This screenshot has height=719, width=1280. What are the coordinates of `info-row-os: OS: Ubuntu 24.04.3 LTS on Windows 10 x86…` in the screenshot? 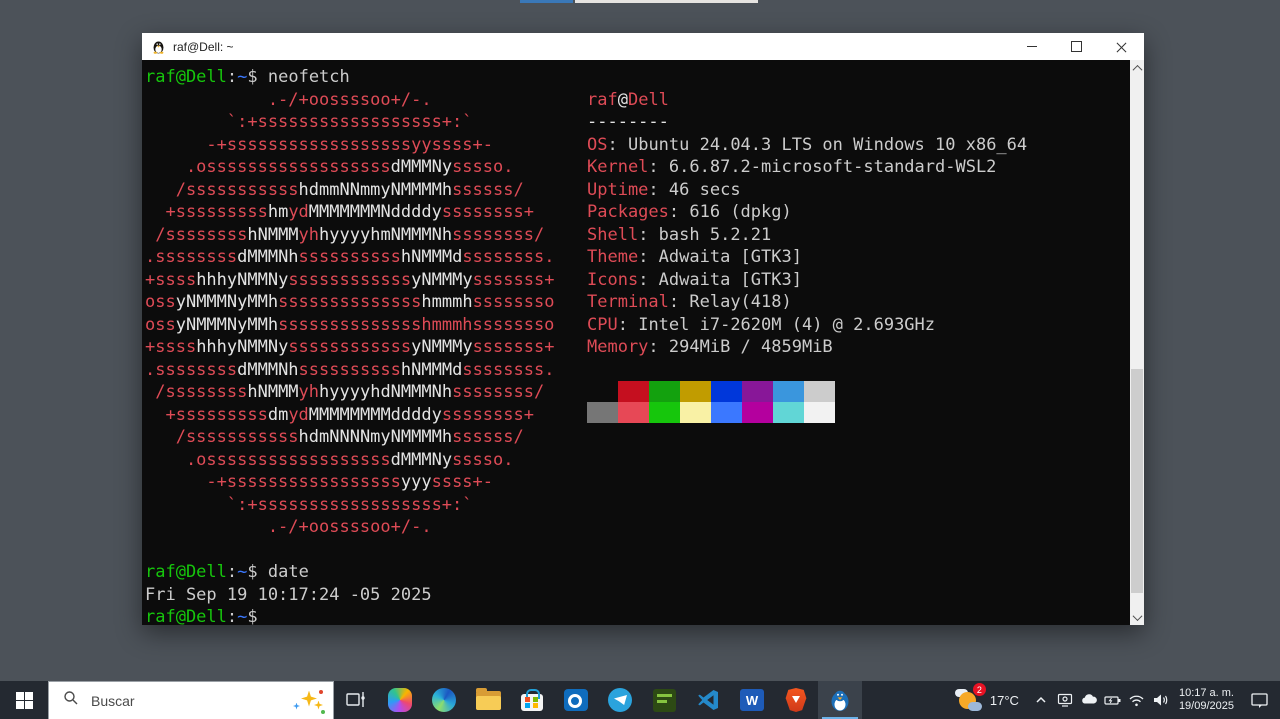 It's located at (807, 144).